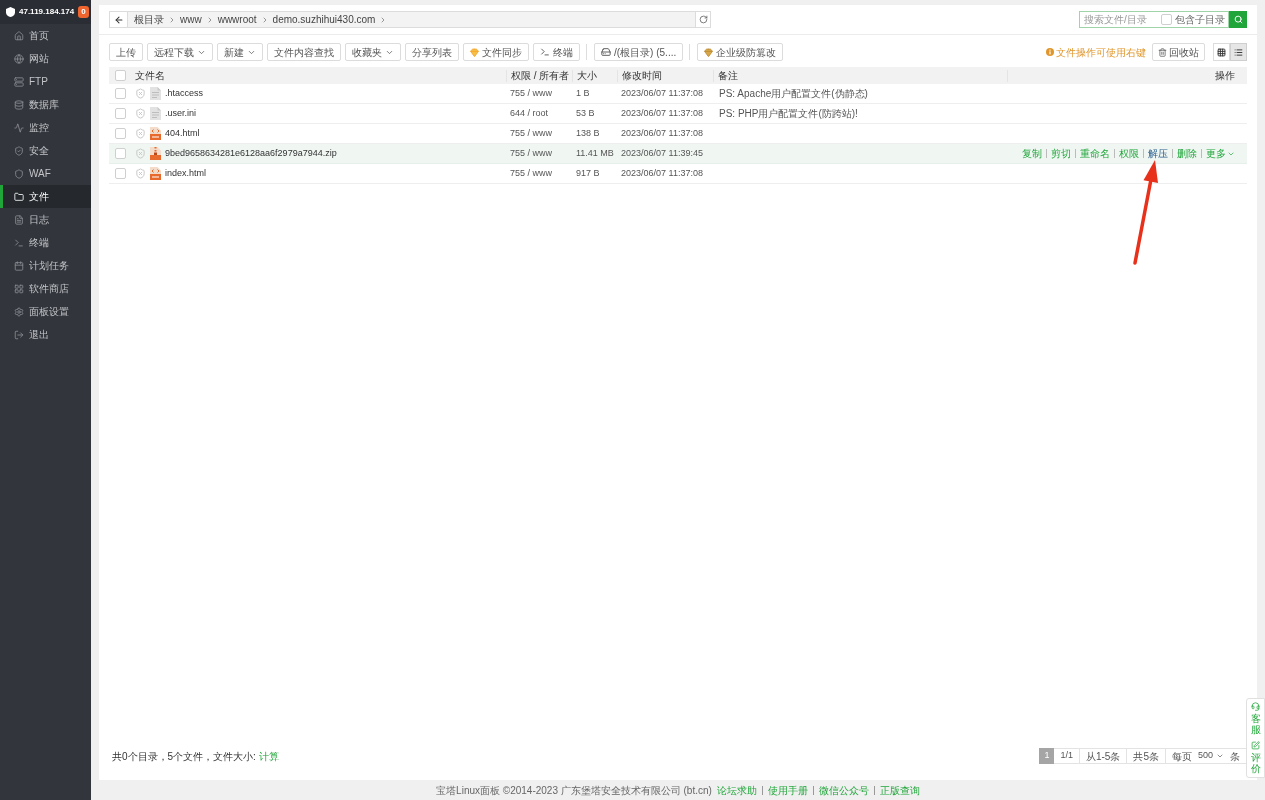  What do you see at coordinates (860, 75) in the screenshot?
I see `column-header: 备注` at bounding box center [860, 75].